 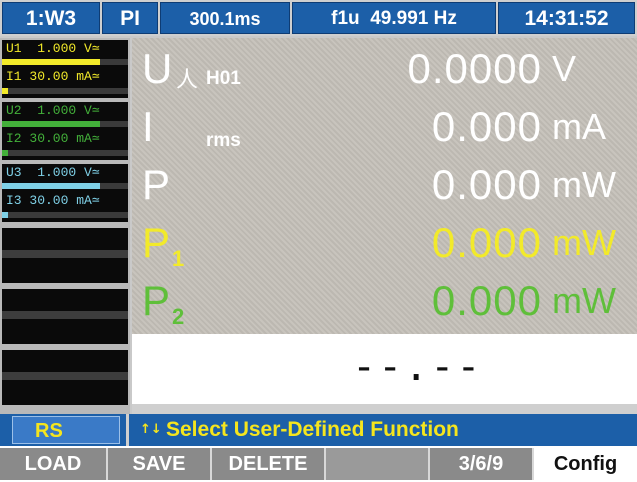 What do you see at coordinates (5, 153) in the screenshot?
I see `channel-2-current-bar` at bounding box center [5, 153].